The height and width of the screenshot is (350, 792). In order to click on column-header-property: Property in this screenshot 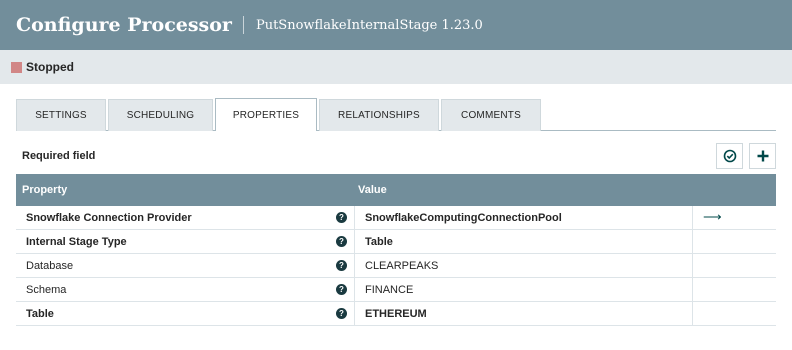, I will do `click(45, 190)`.